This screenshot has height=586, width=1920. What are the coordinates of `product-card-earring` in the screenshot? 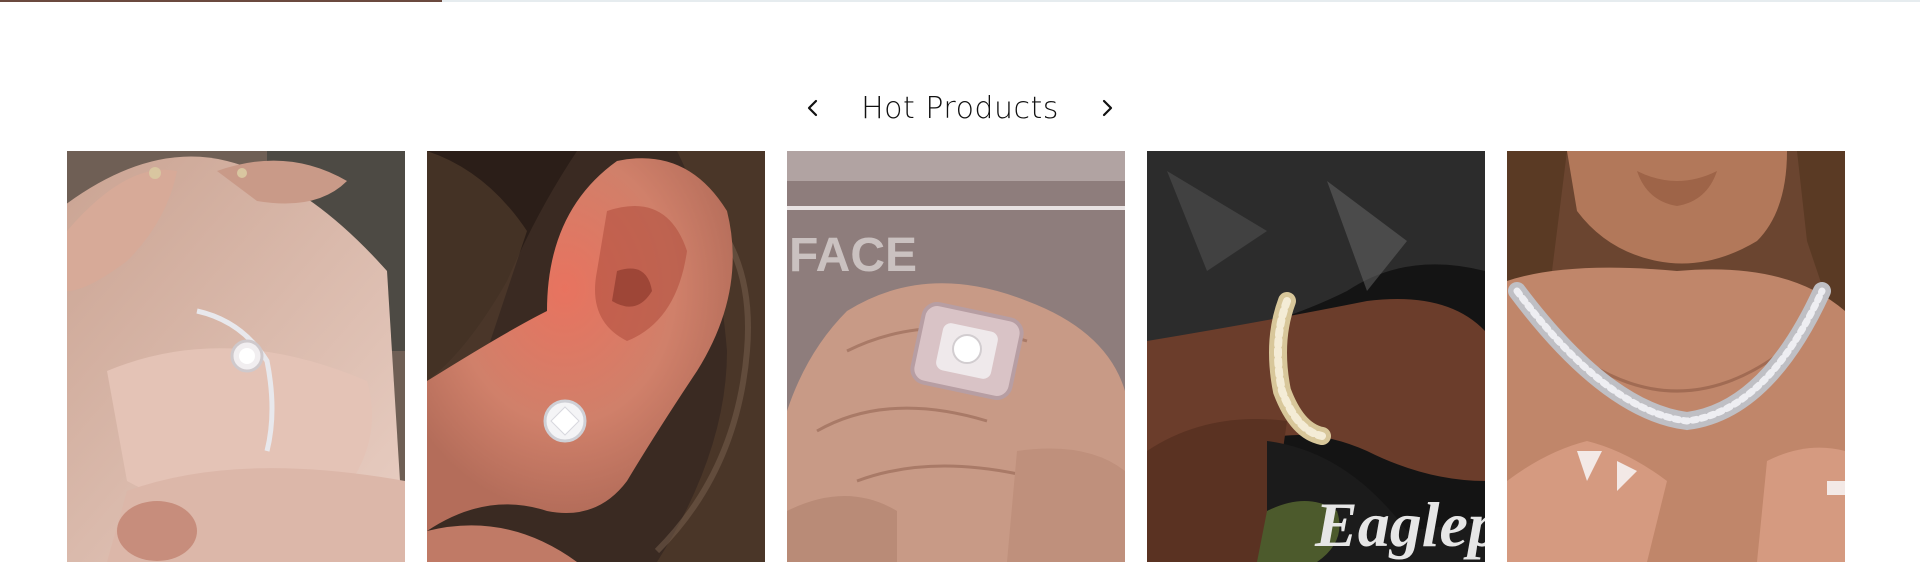 It's located at (596, 356).